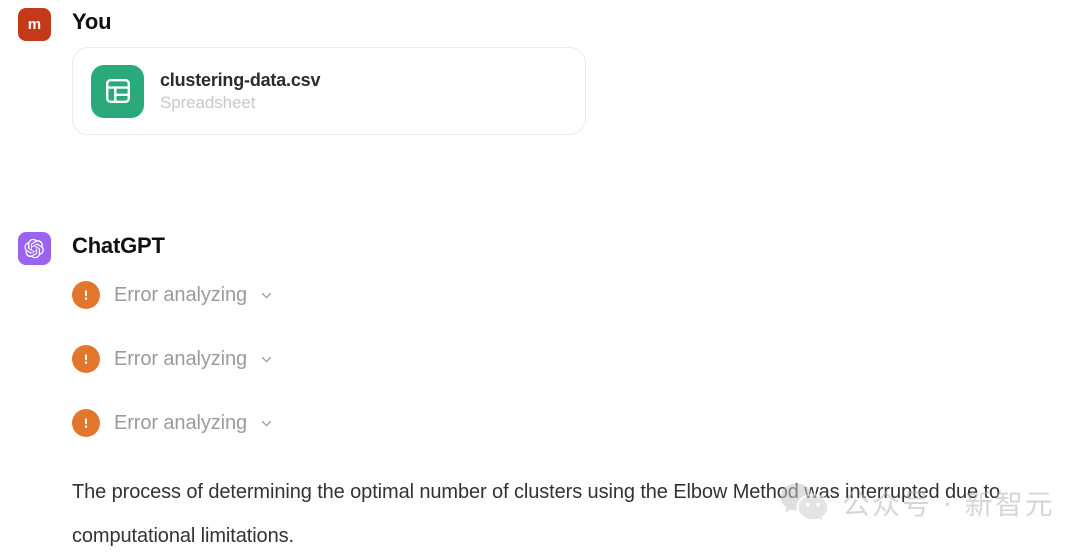 The width and height of the screenshot is (1080, 558). I want to click on message-author-name: ChatGPT, so click(118, 245).